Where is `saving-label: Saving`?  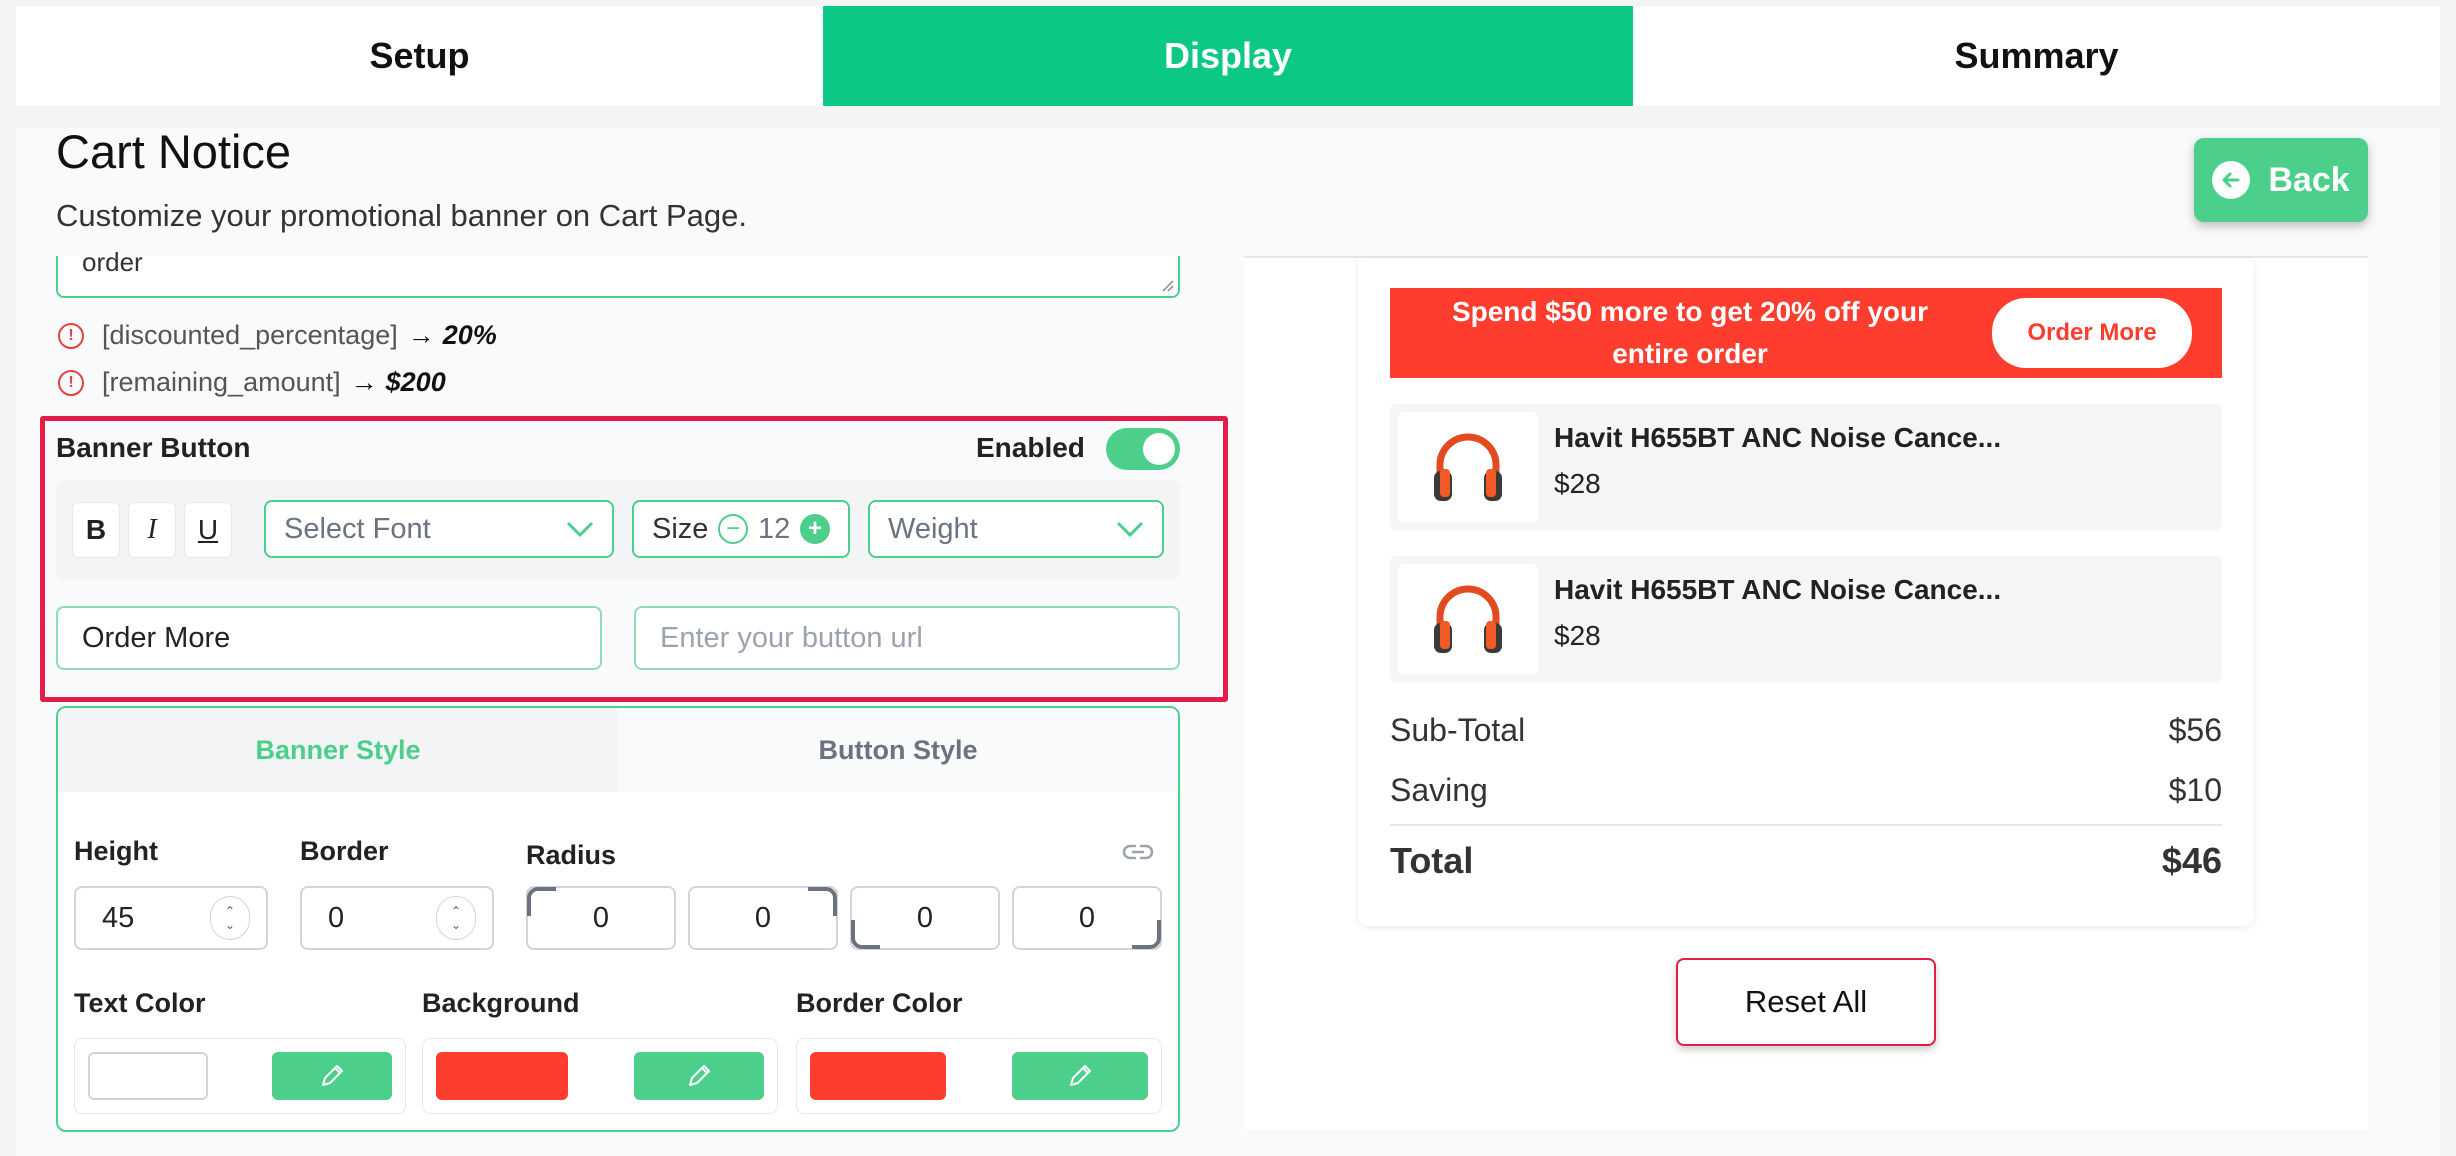 saving-label: Saving is located at coordinates (1439, 790).